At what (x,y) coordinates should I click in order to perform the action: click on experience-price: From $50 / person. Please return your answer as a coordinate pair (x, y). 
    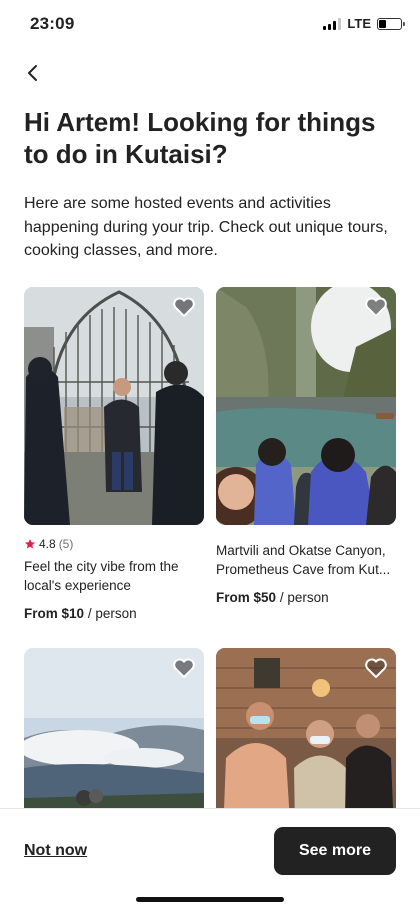
    Looking at the image, I should click on (306, 597).